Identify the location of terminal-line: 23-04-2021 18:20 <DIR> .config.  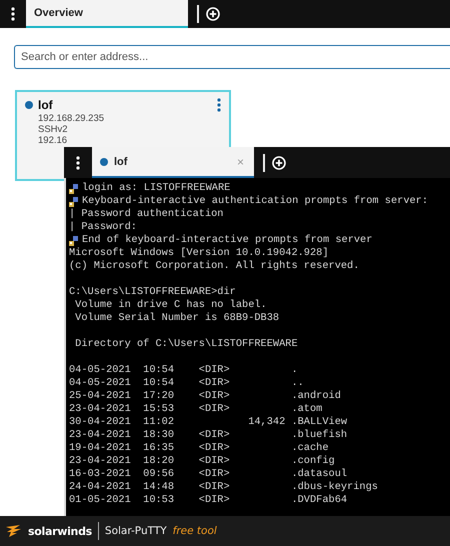
(202, 461).